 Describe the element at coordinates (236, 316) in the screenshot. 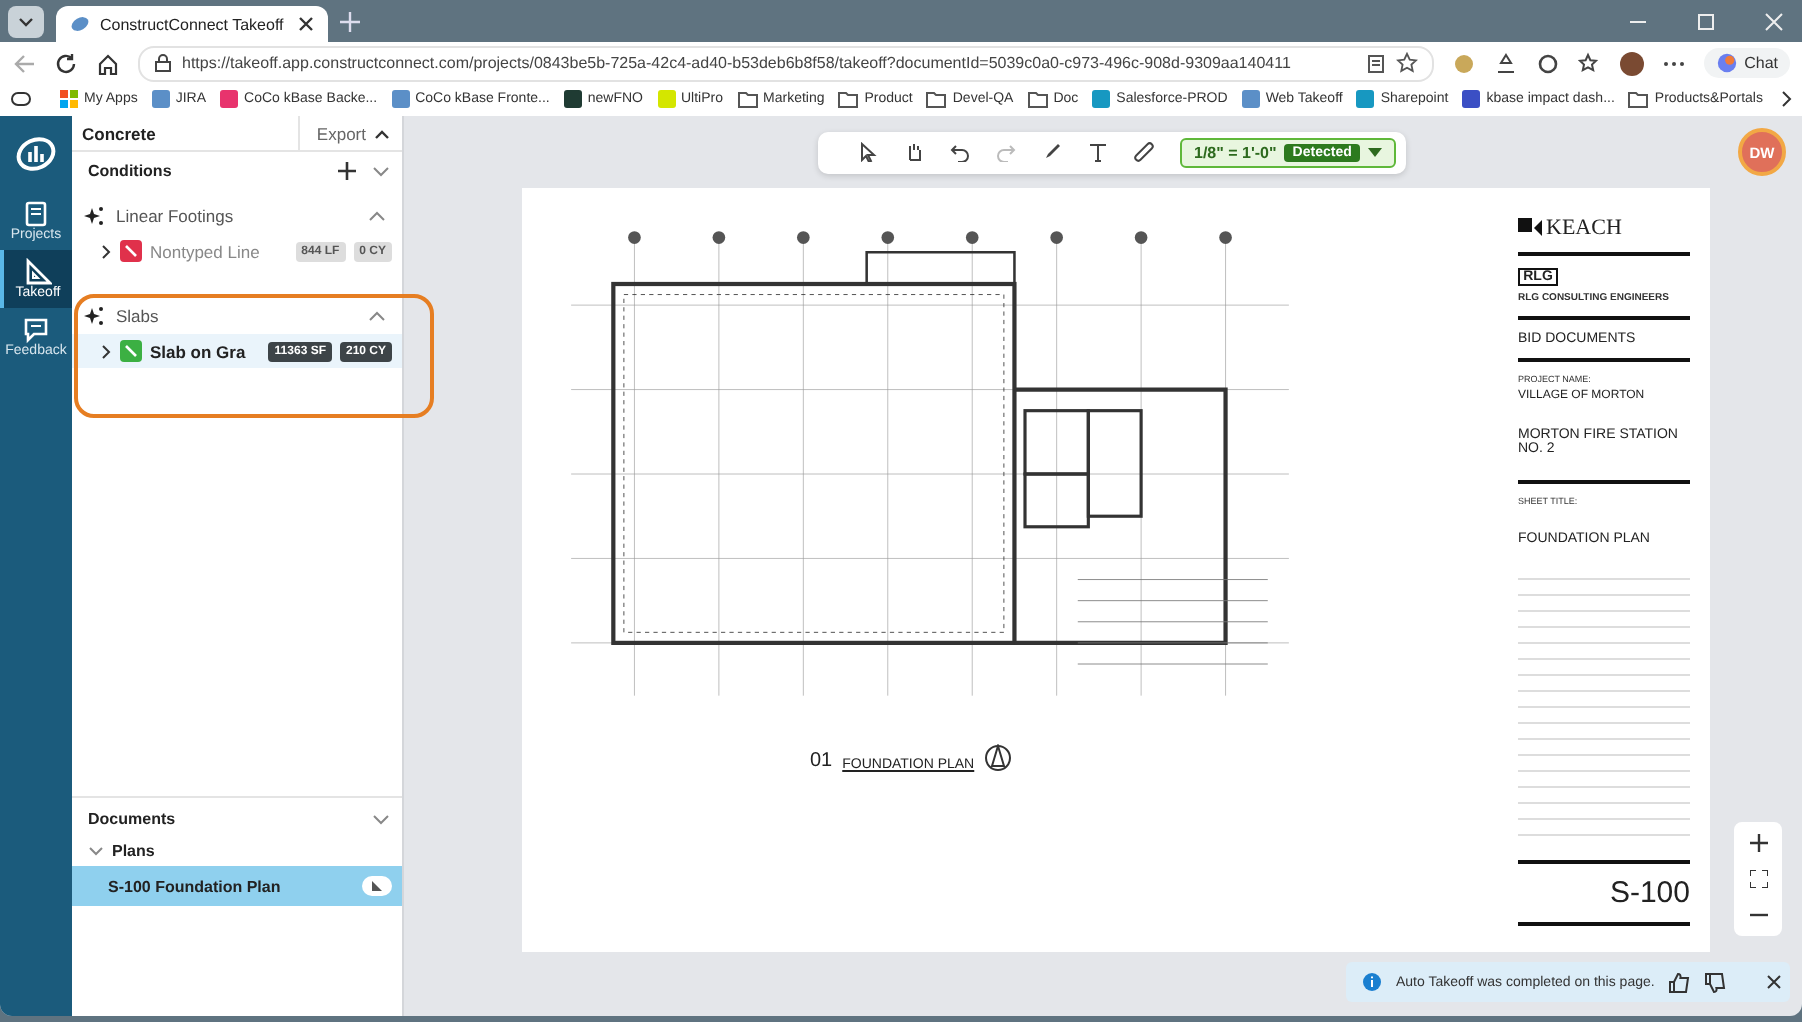

I see `group-title: Slabs` at that location.